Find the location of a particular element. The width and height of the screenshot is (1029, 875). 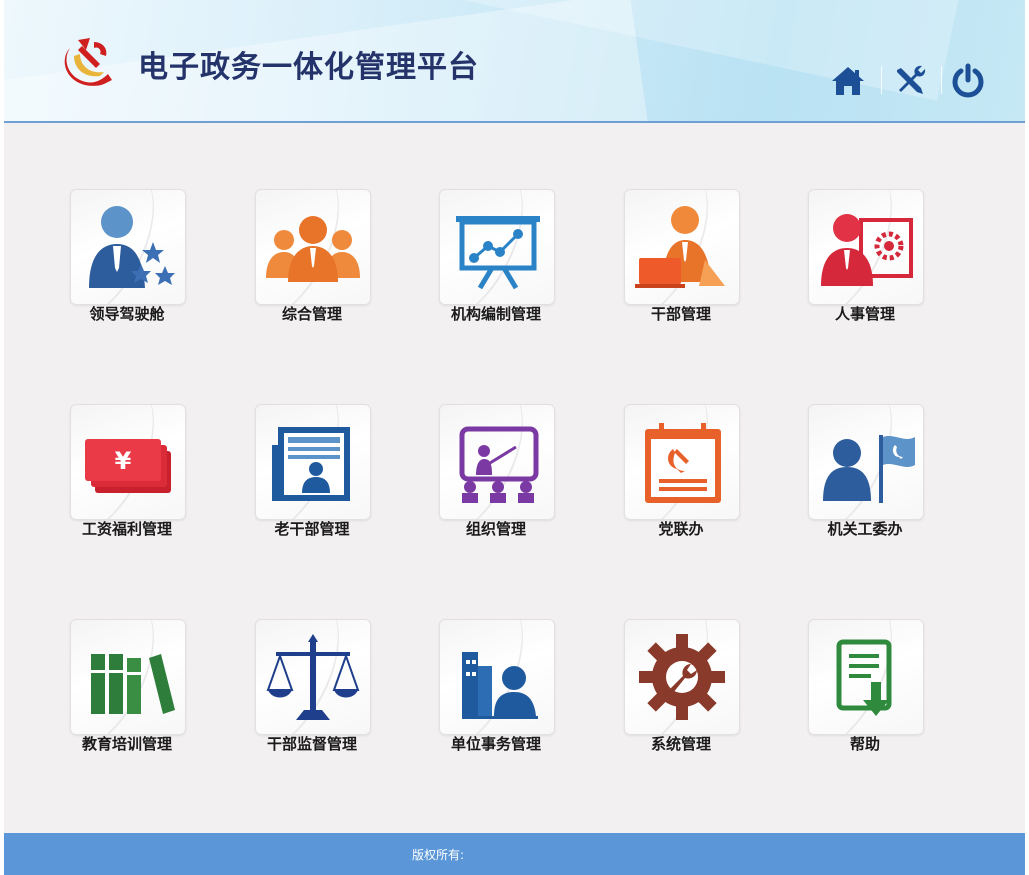

presentation-board-icon is located at coordinates (498, 253).